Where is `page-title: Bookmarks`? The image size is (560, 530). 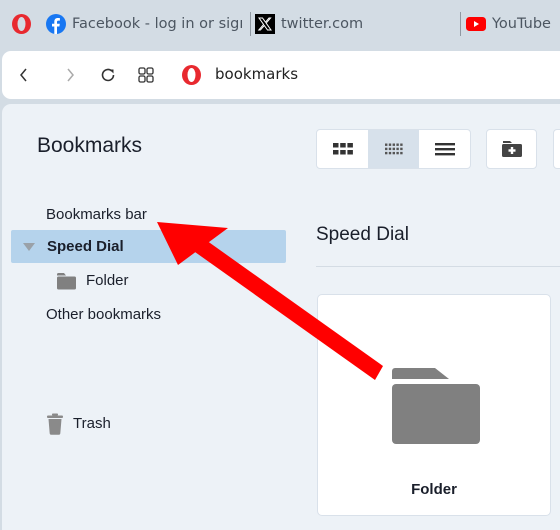
page-title: Bookmarks is located at coordinates (90, 145).